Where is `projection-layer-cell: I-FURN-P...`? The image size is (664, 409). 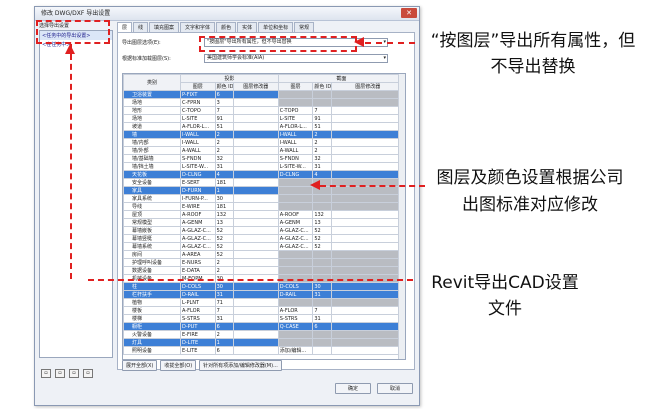
projection-layer-cell: I-FURN-P... is located at coordinates (198, 198).